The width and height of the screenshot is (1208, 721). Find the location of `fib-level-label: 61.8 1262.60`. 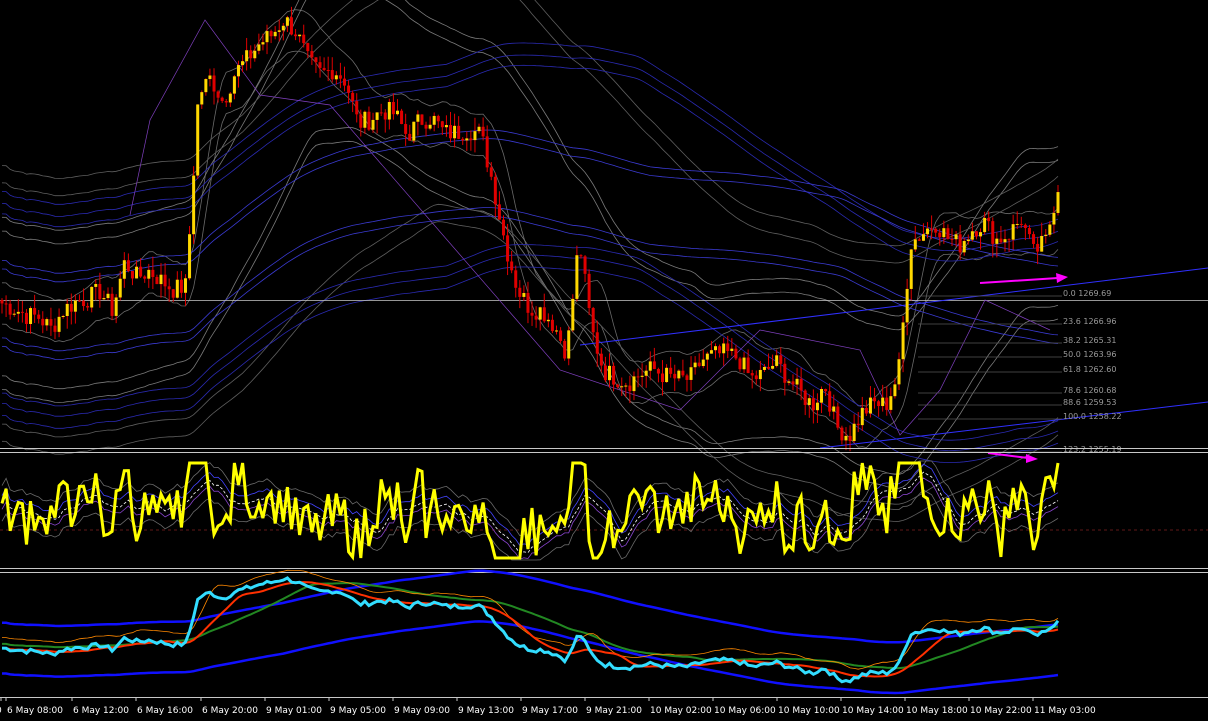

fib-level-label: 61.8 1262.60 is located at coordinates (1089, 369).